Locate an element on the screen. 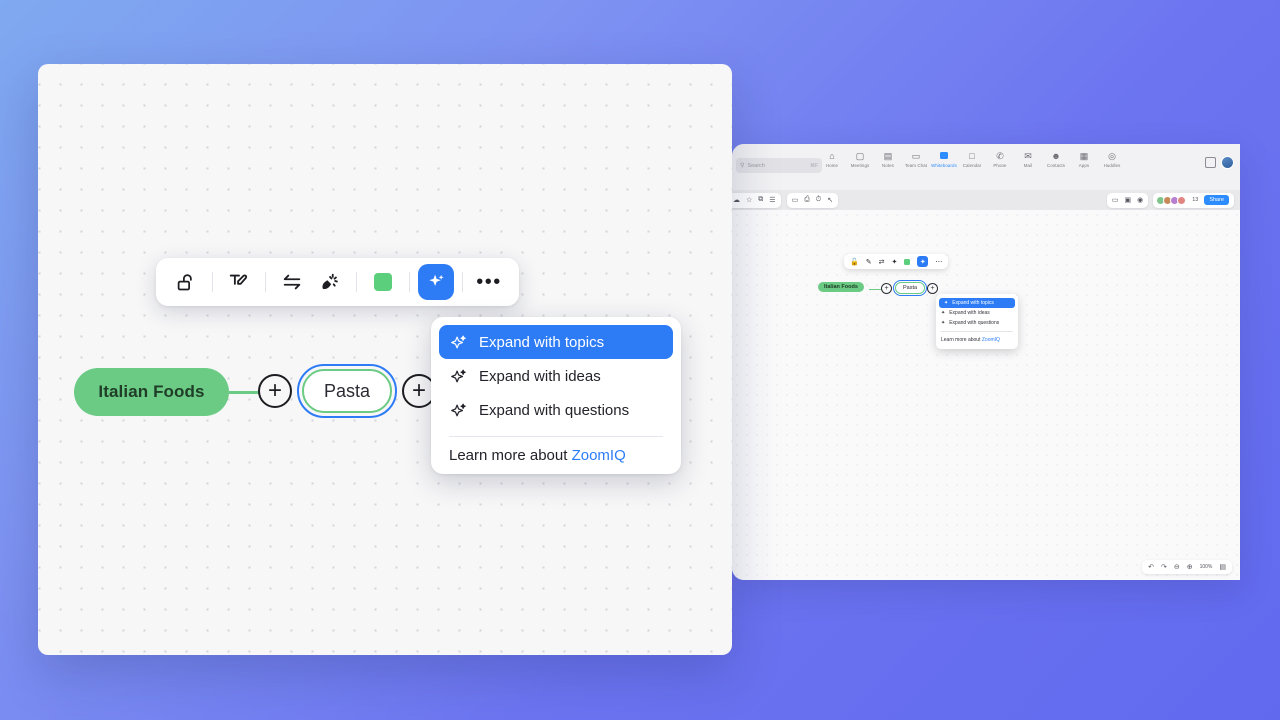 The width and height of the screenshot is (1280, 720). thumbnail-nav-item-team-chat: ▭ Team Chat is located at coordinates (916, 159).